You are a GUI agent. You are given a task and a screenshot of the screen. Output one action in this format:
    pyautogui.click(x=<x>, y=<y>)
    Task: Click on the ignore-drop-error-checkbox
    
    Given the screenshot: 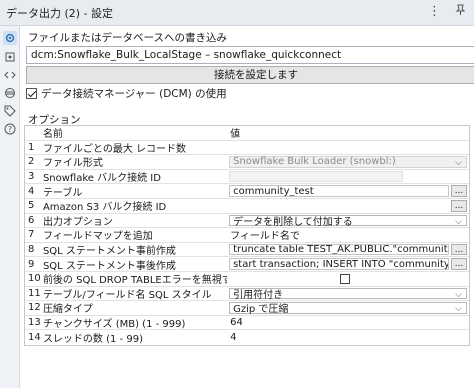 What is the action you would take?
    pyautogui.click(x=345, y=278)
    